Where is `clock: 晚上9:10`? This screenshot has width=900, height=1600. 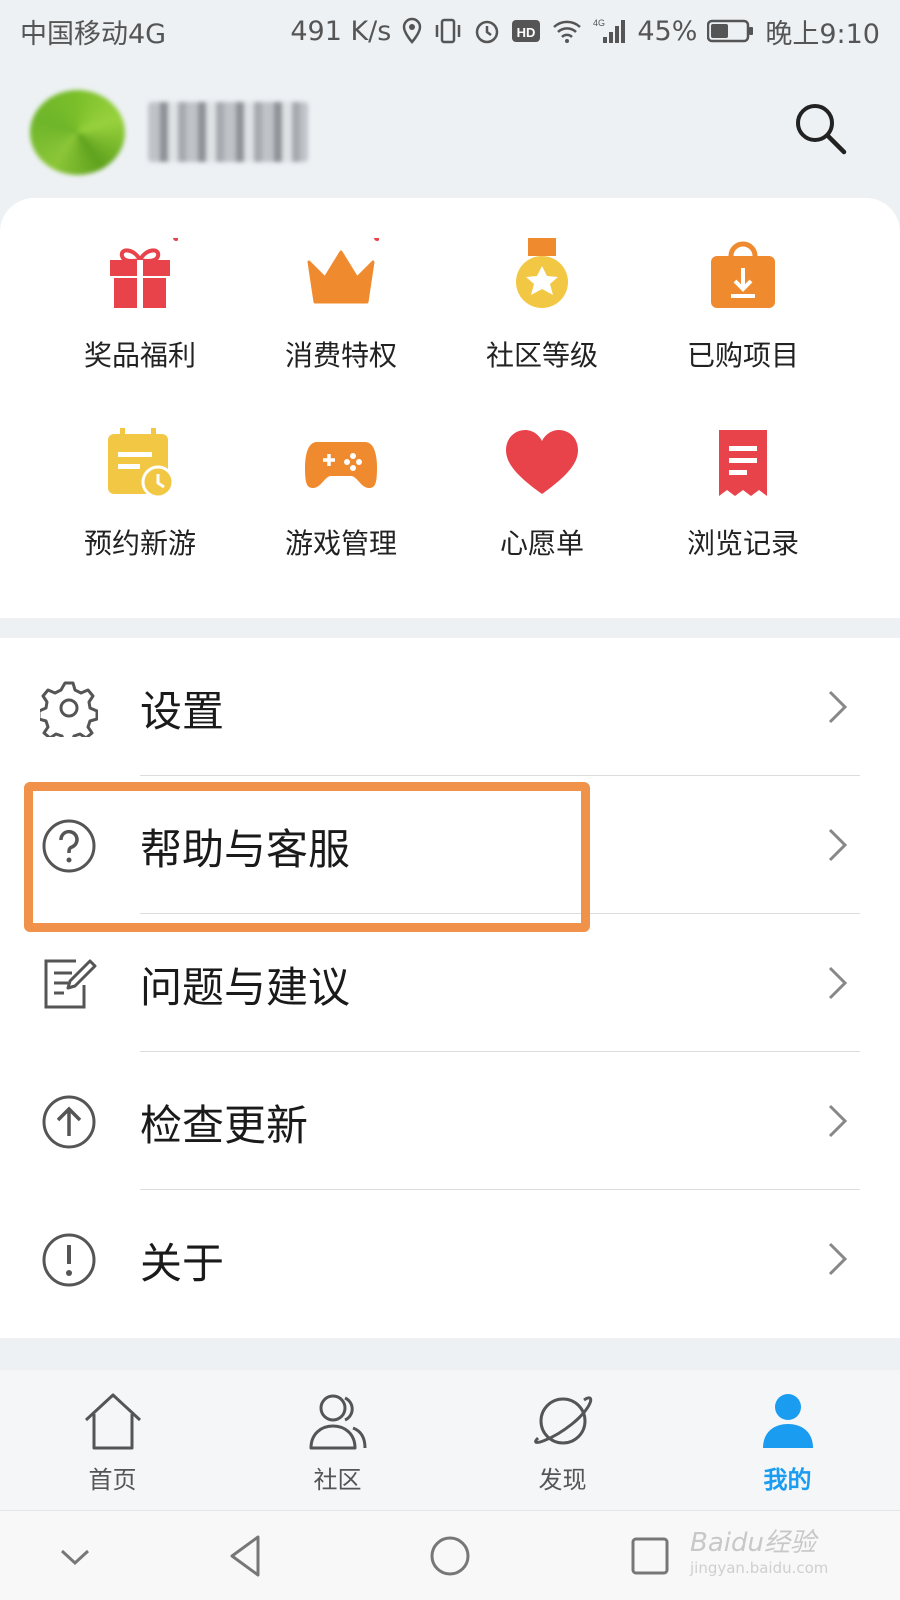 clock: 晚上9:10 is located at coordinates (822, 34).